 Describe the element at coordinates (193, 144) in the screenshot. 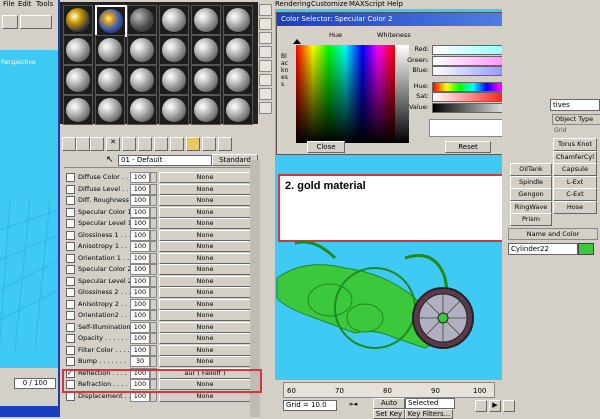

I see `show-end-result-icon` at that location.